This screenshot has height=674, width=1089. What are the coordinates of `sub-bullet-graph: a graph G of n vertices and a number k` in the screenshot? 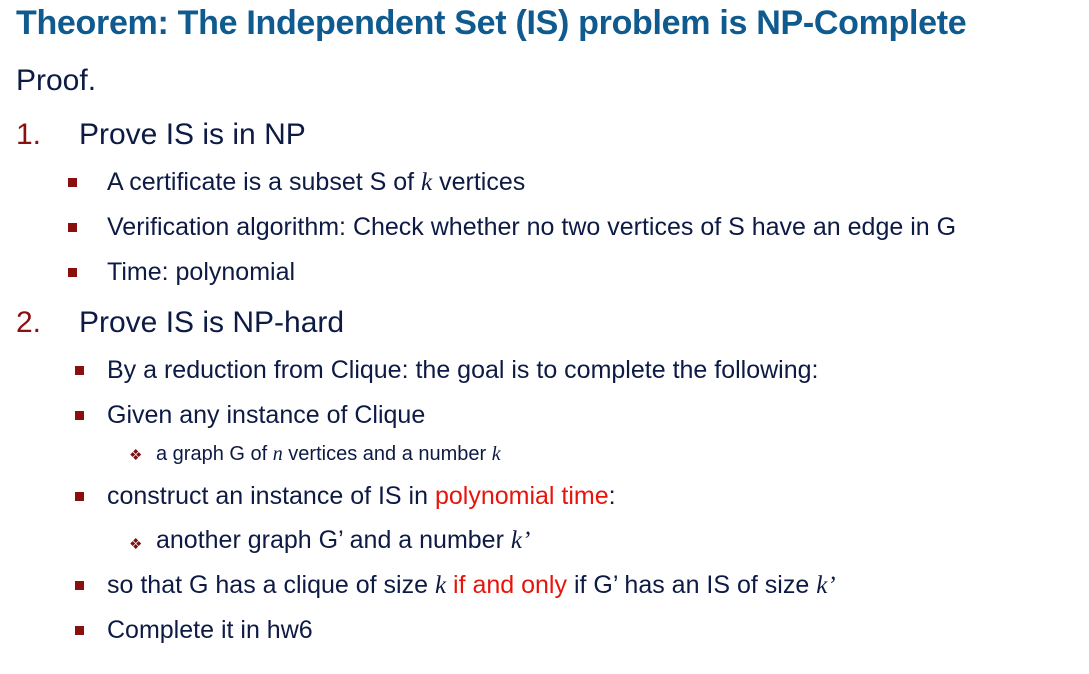 It's located at (328, 454).